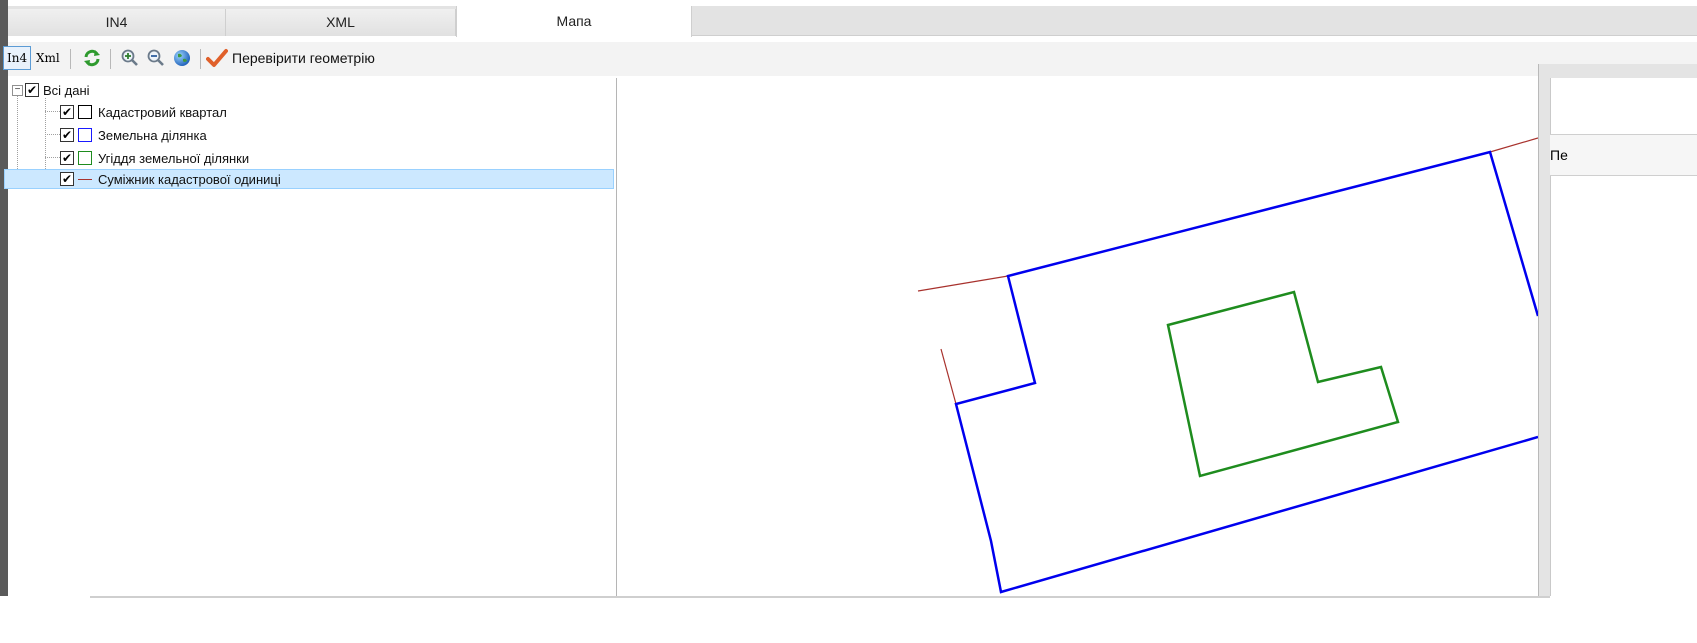 The image size is (1697, 643). I want to click on in4-view-button: In4, so click(17, 58).